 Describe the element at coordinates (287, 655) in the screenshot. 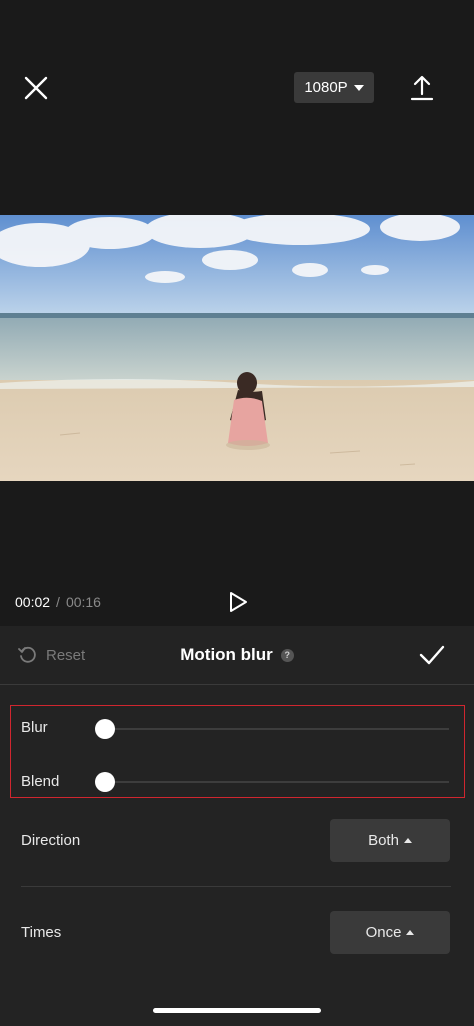

I see `help-icon: ?` at that location.